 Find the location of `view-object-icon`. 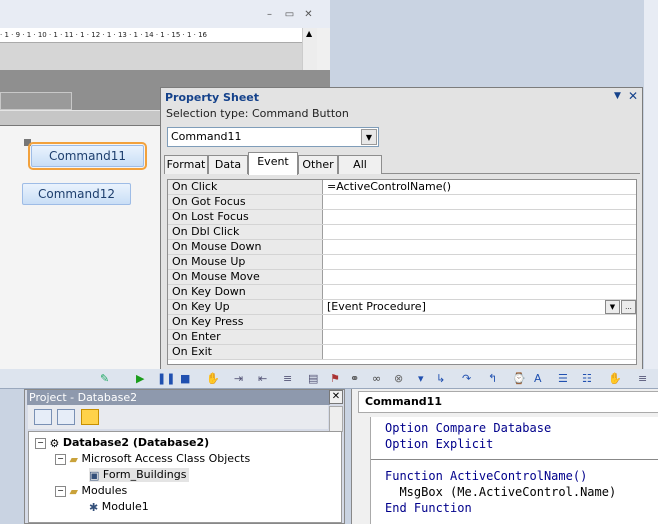

view-object-icon is located at coordinates (66, 417).